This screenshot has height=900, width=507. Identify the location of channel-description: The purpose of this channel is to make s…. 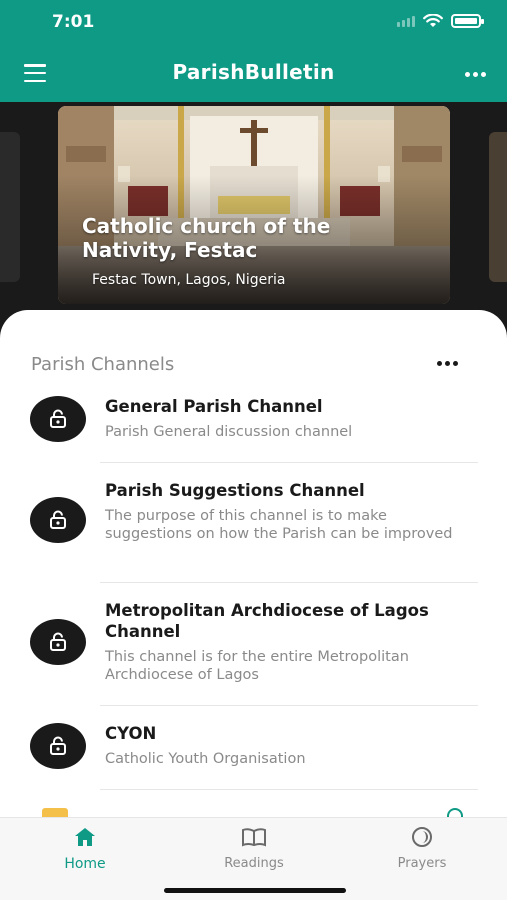
(279, 525).